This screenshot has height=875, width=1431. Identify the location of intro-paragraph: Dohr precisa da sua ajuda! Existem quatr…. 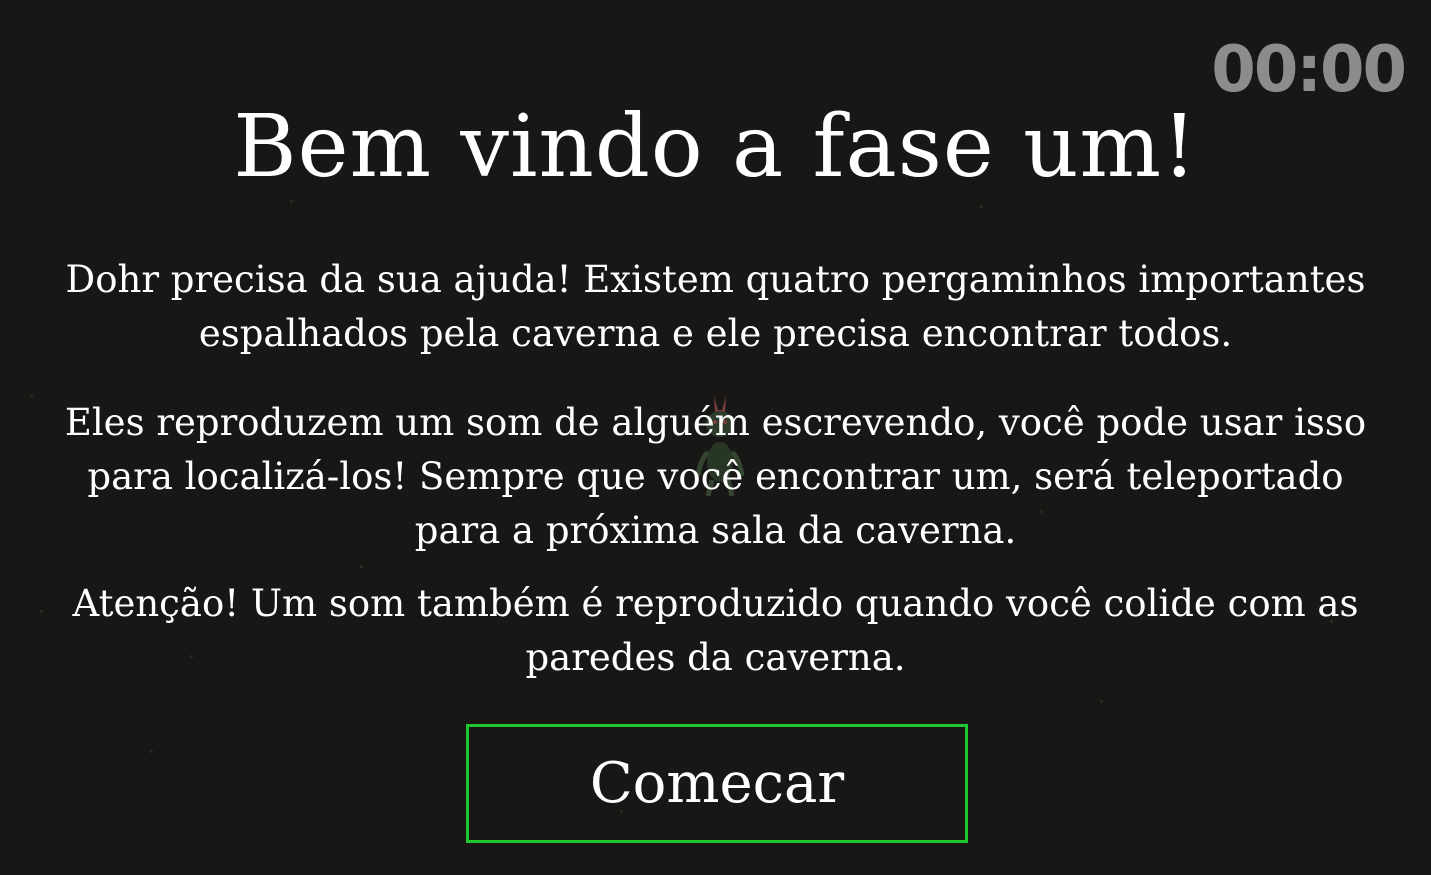
(715, 306).